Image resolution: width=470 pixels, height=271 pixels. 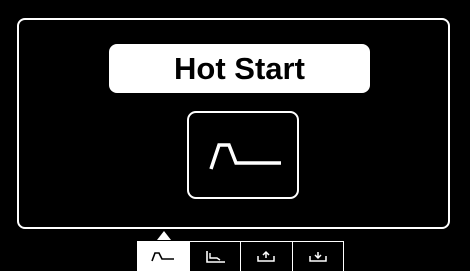 What do you see at coordinates (164, 235) in the screenshot?
I see `selector-pointer` at bounding box center [164, 235].